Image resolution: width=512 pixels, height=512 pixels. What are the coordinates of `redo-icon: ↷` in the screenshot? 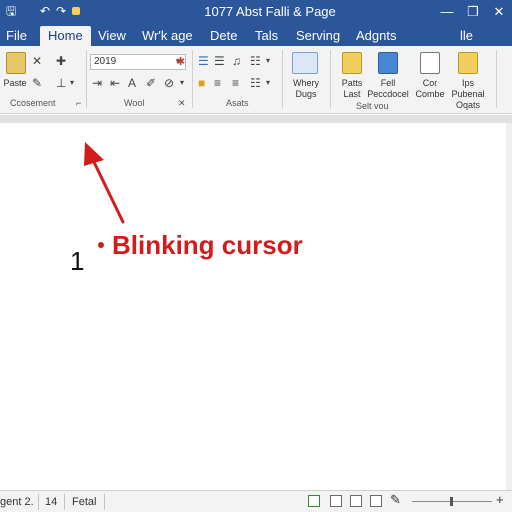 It's located at (61, 11).